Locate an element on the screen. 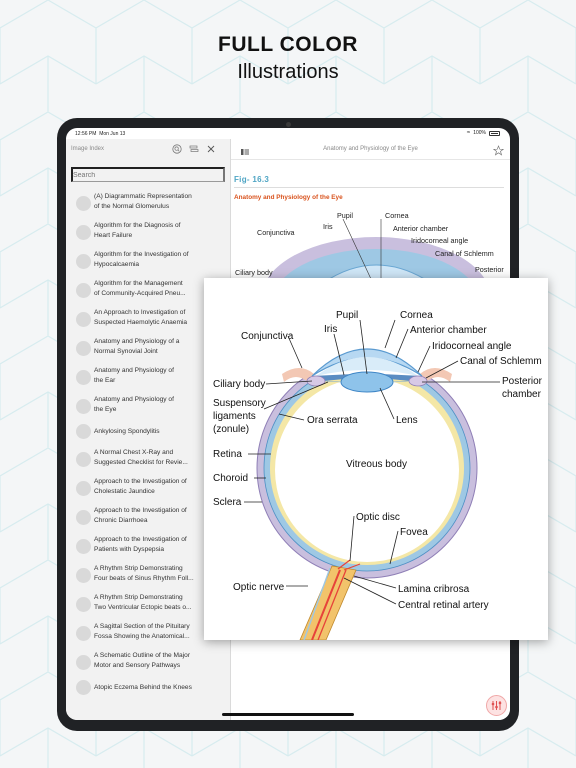 This screenshot has height=768, width=576. status-time: 12:56 PM Mon Jun 13 is located at coordinates (100, 134).